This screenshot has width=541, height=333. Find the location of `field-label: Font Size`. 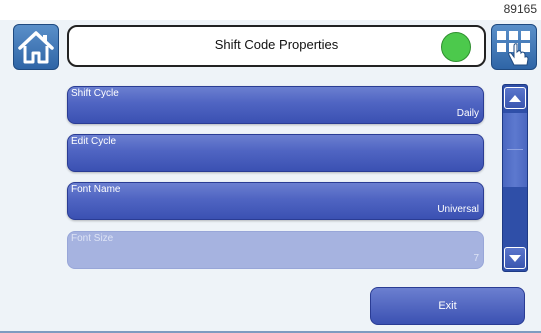

field-label: Font Size is located at coordinates (92, 238).